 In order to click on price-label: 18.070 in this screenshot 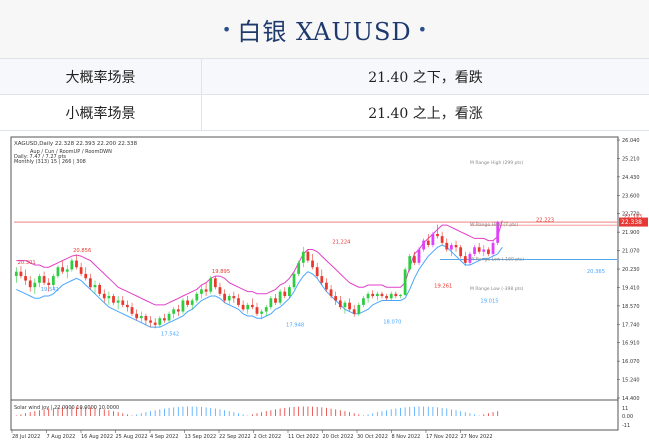, I will do `click(392, 323)`.